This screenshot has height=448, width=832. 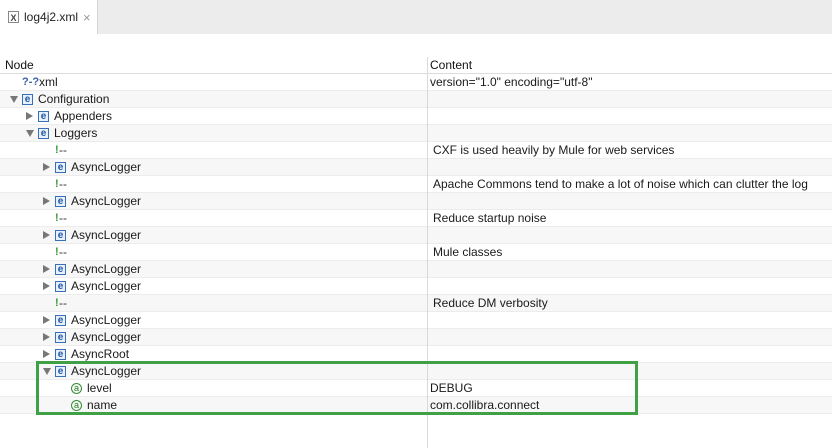 What do you see at coordinates (19, 65) in the screenshot?
I see `column-header-node: Node` at bounding box center [19, 65].